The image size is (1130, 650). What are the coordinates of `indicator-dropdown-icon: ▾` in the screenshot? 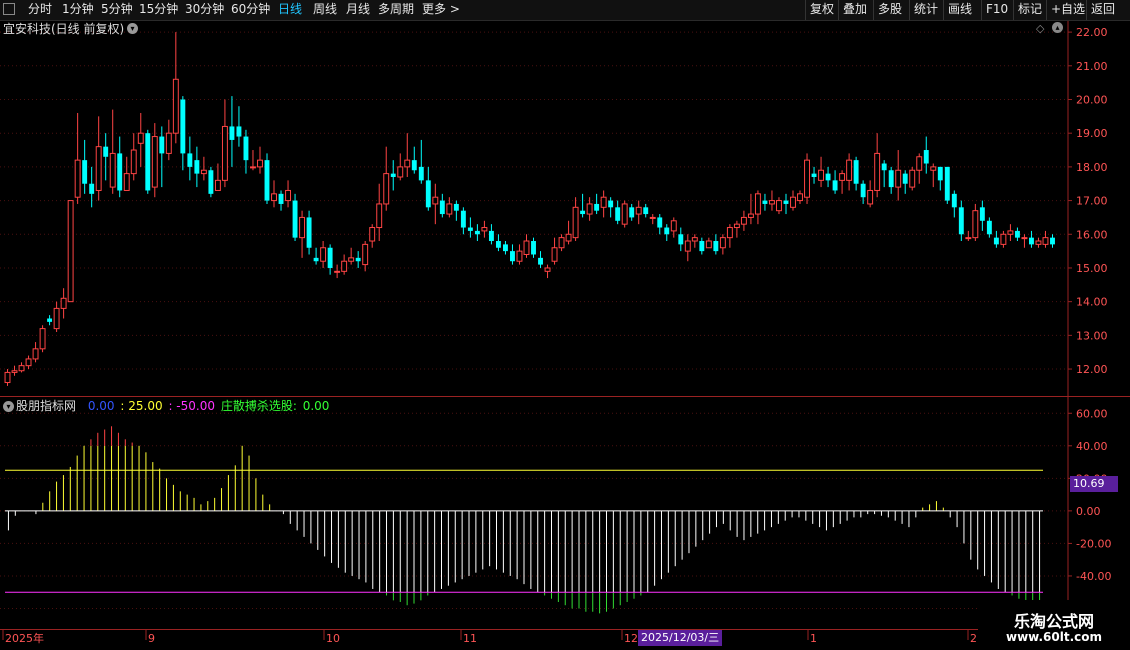 It's located at (8, 406).